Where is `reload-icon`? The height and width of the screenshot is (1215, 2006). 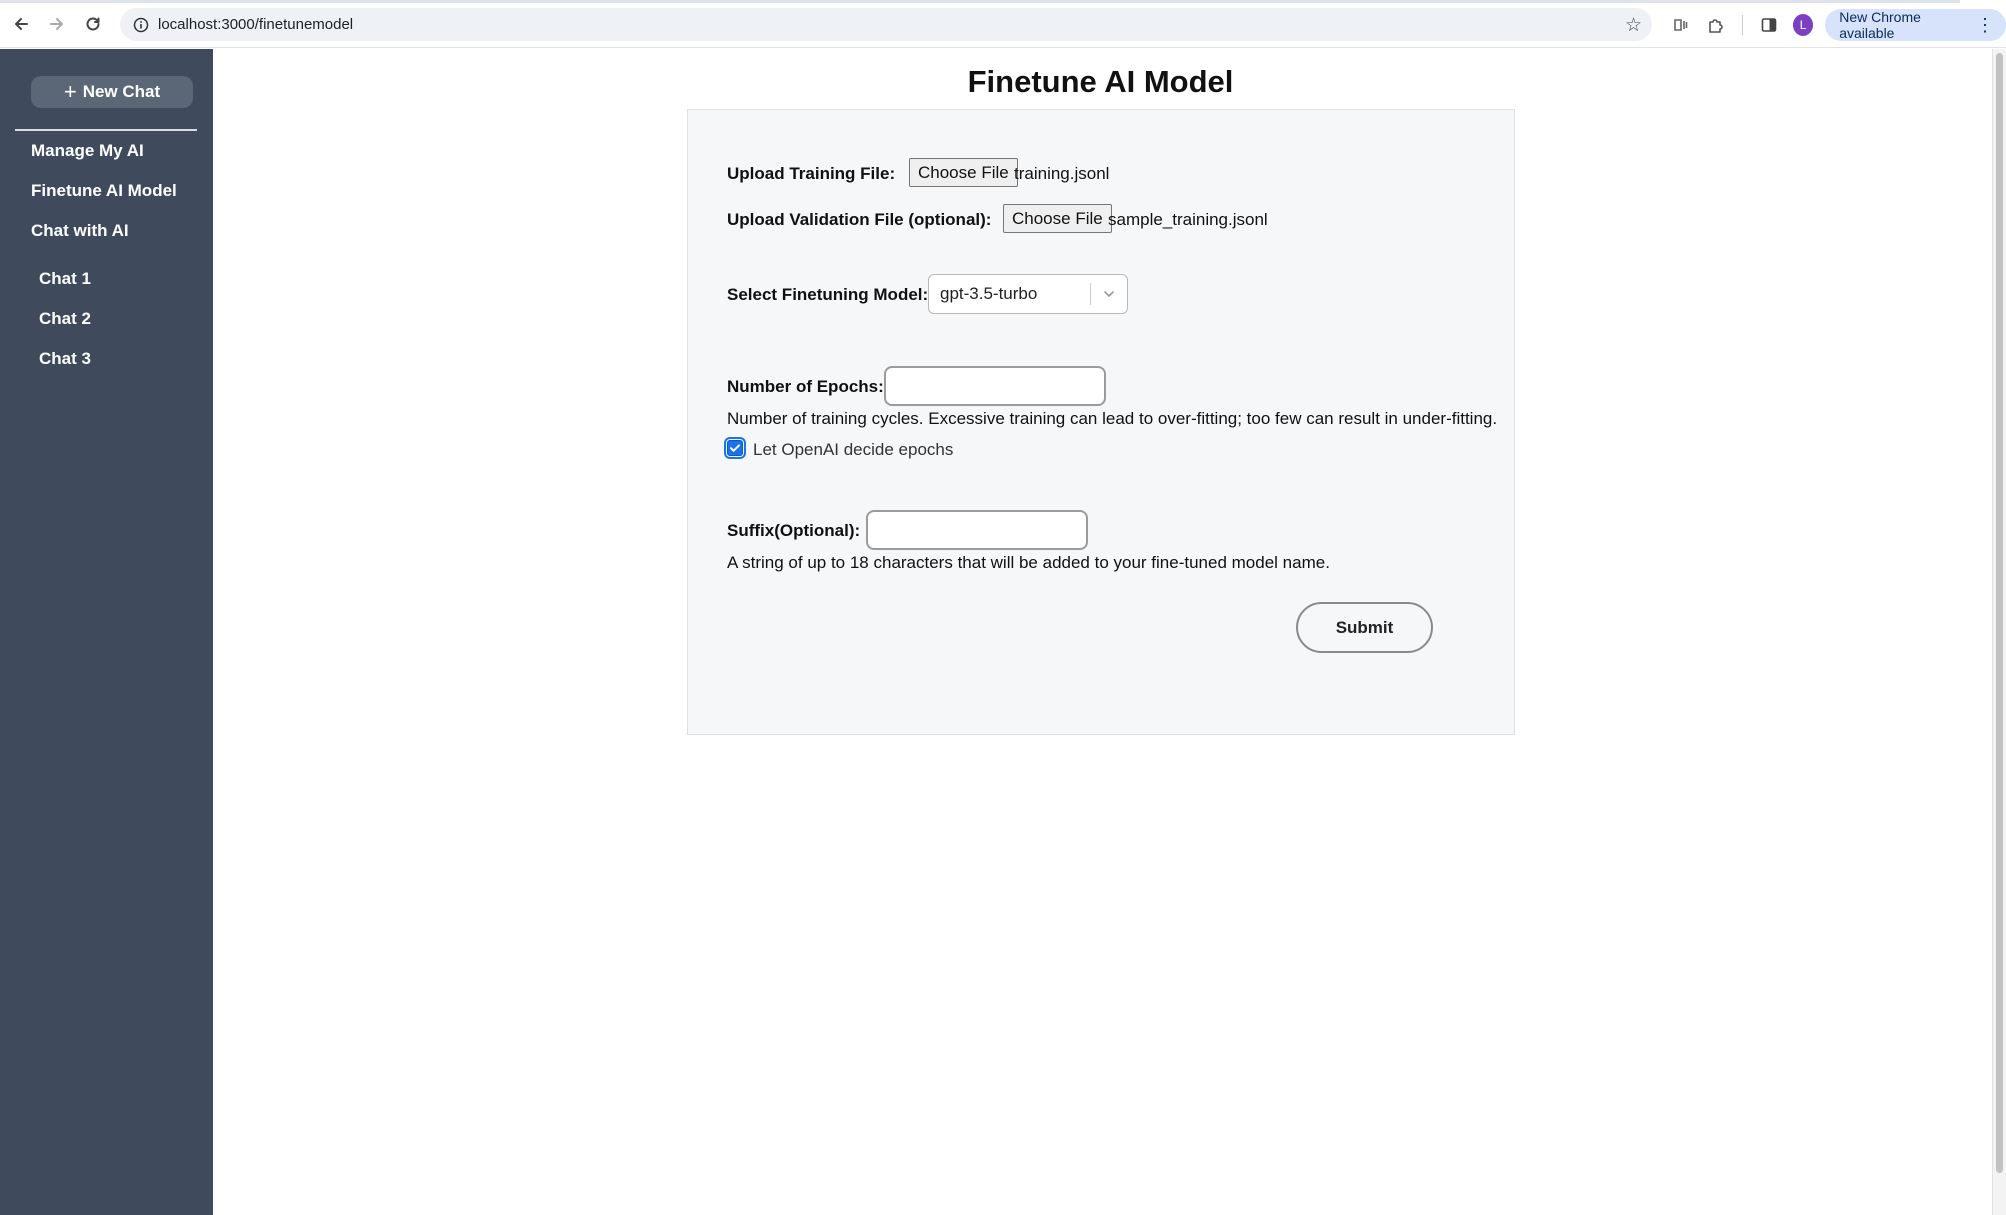
reload-icon is located at coordinates (93, 24).